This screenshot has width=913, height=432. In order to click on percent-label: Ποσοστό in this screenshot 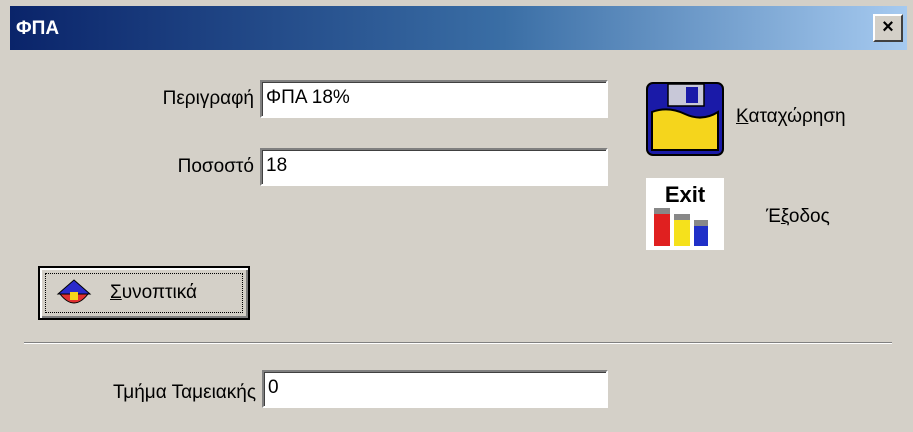, I will do `click(215, 166)`.